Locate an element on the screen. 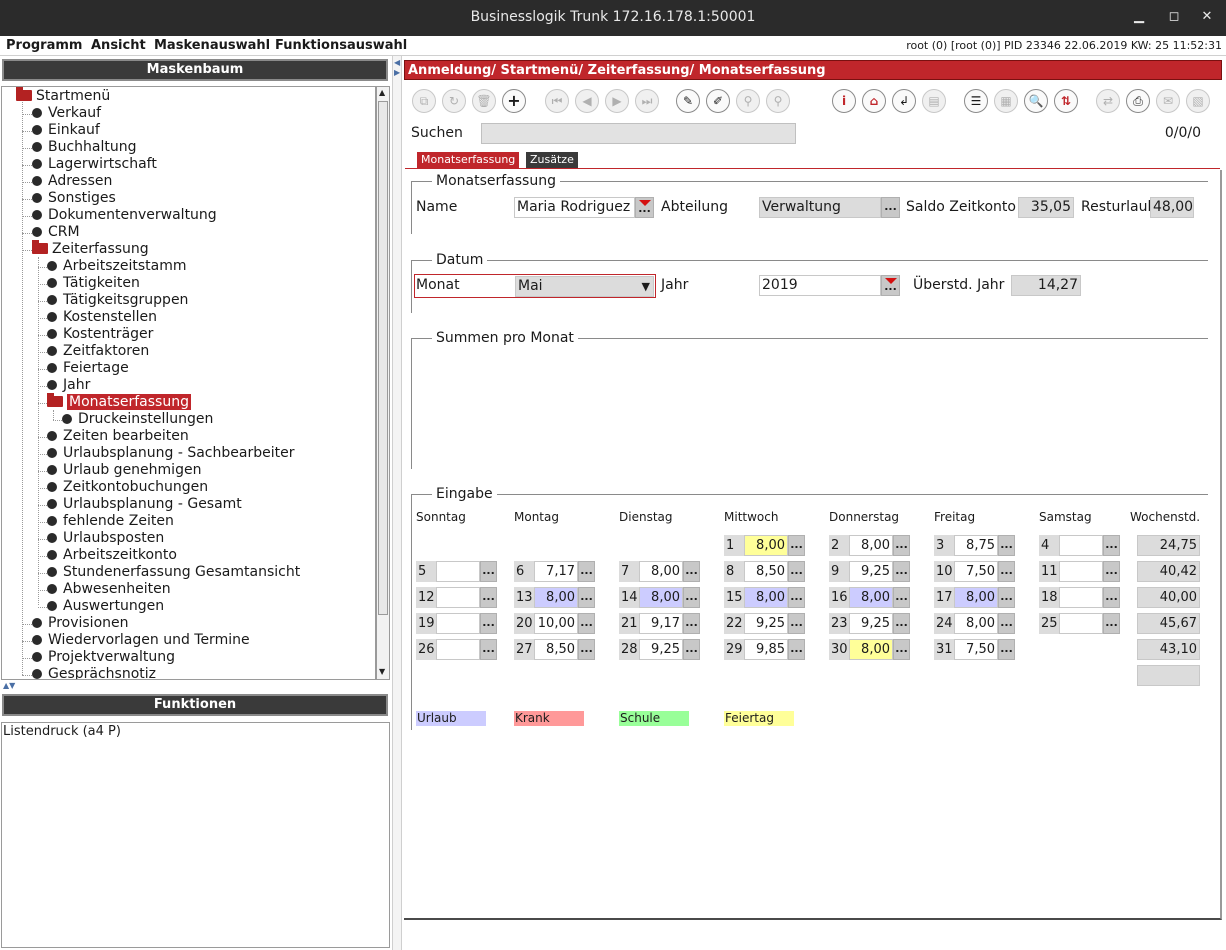 Image resolution: width=1226 pixels, height=950 pixels. menu-funktionsauswahl: Funktionsauswahl is located at coordinates (341, 45).